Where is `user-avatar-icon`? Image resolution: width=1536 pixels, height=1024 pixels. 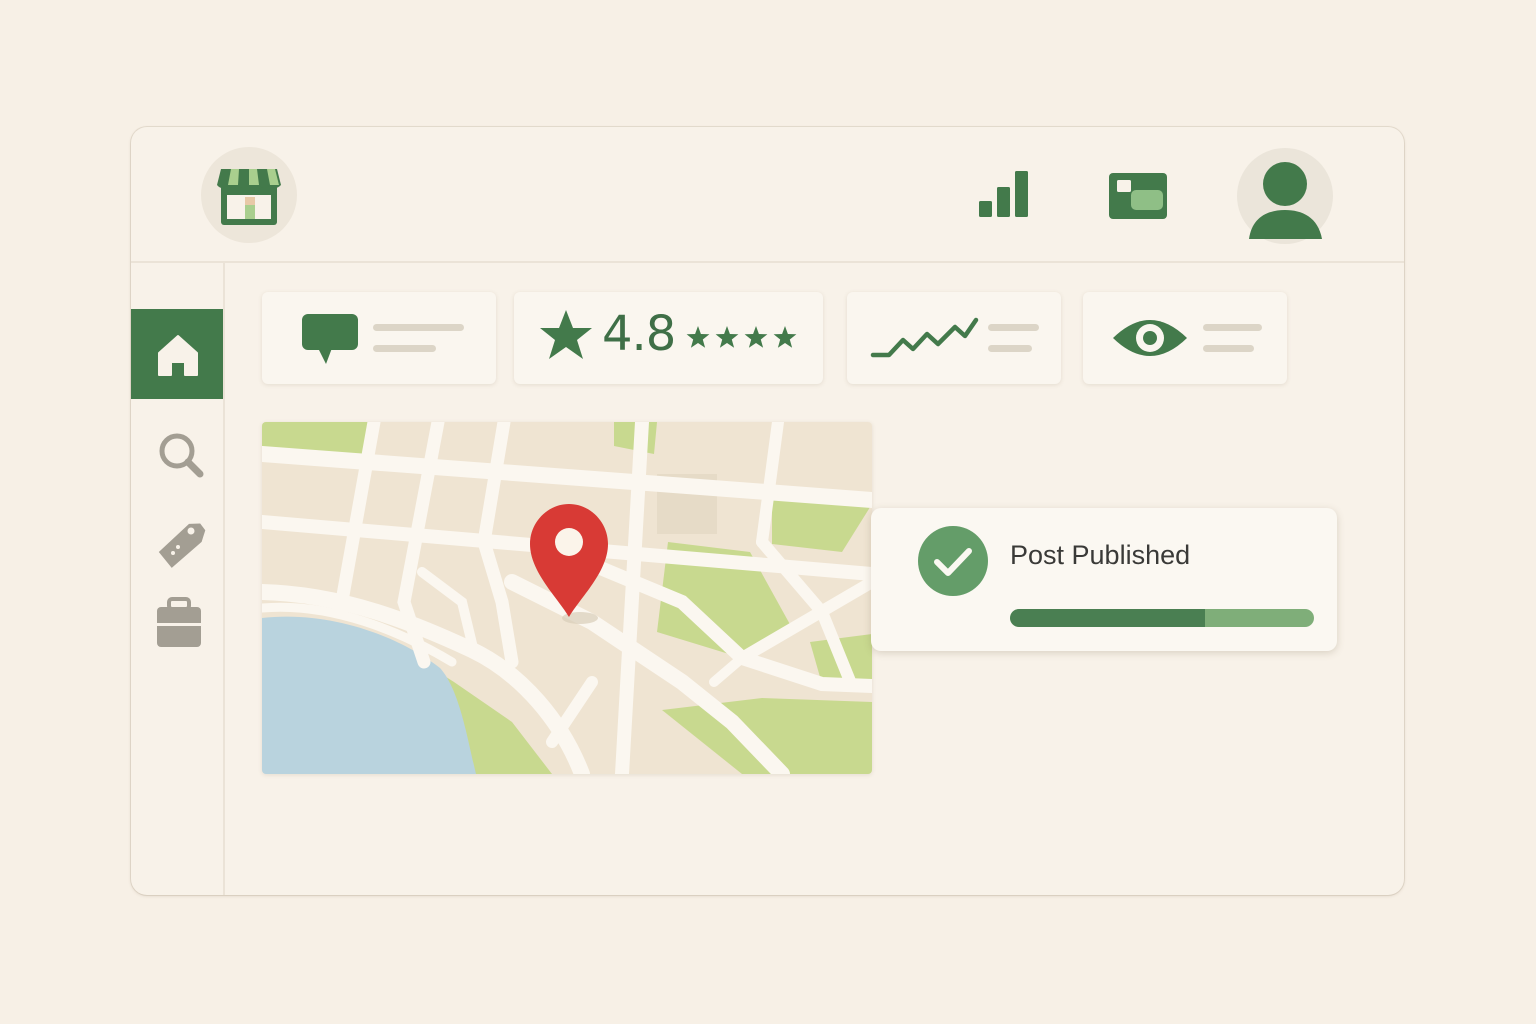
user-avatar-icon is located at coordinates (1285, 196).